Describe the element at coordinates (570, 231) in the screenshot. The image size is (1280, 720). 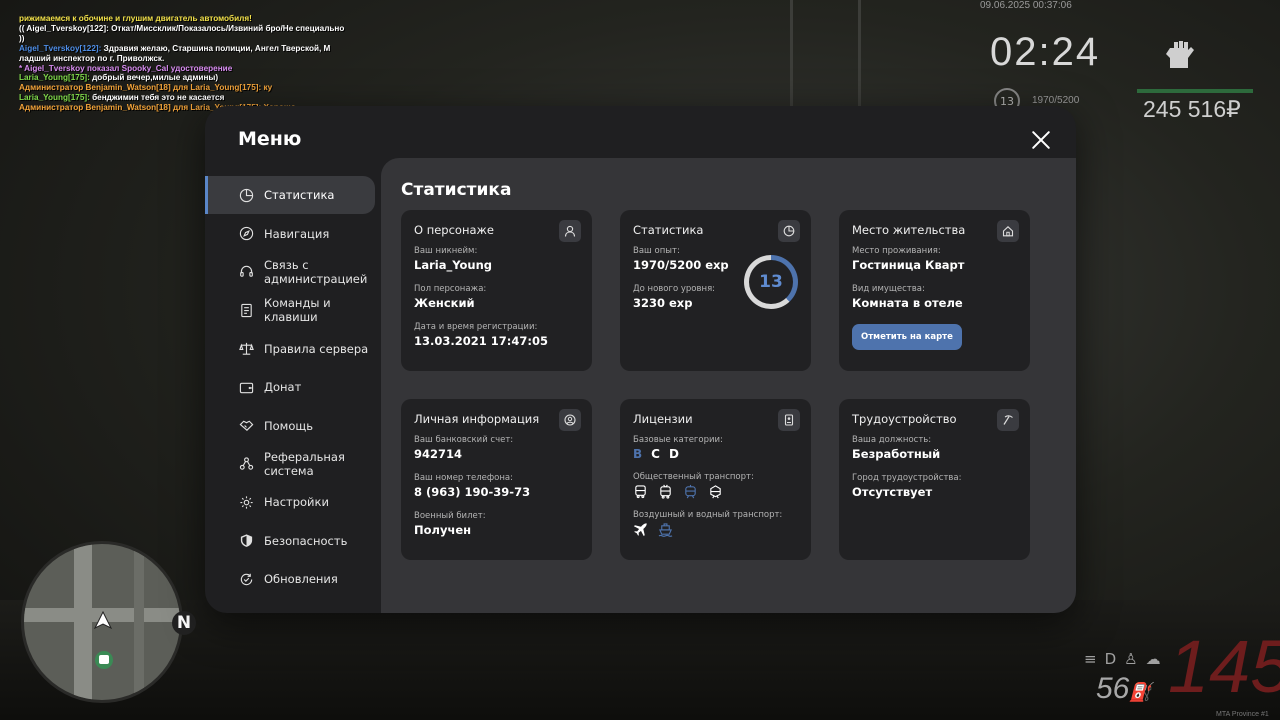
I see `user-icon` at that location.